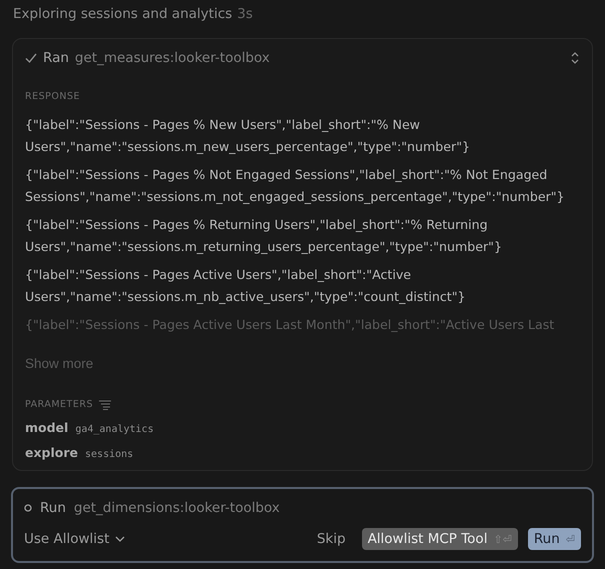 The height and width of the screenshot is (569, 605). I want to click on response-line: {"label":"Sessions - Pages Active Users Last Month","label_short":"Active Users Last, so click(290, 325).